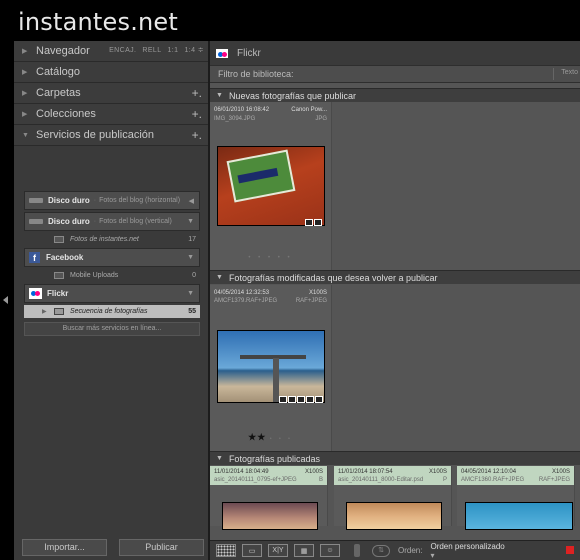  What do you see at coordinates (304, 550) in the screenshot?
I see `survey-view-button: ▦` at bounding box center [304, 550].